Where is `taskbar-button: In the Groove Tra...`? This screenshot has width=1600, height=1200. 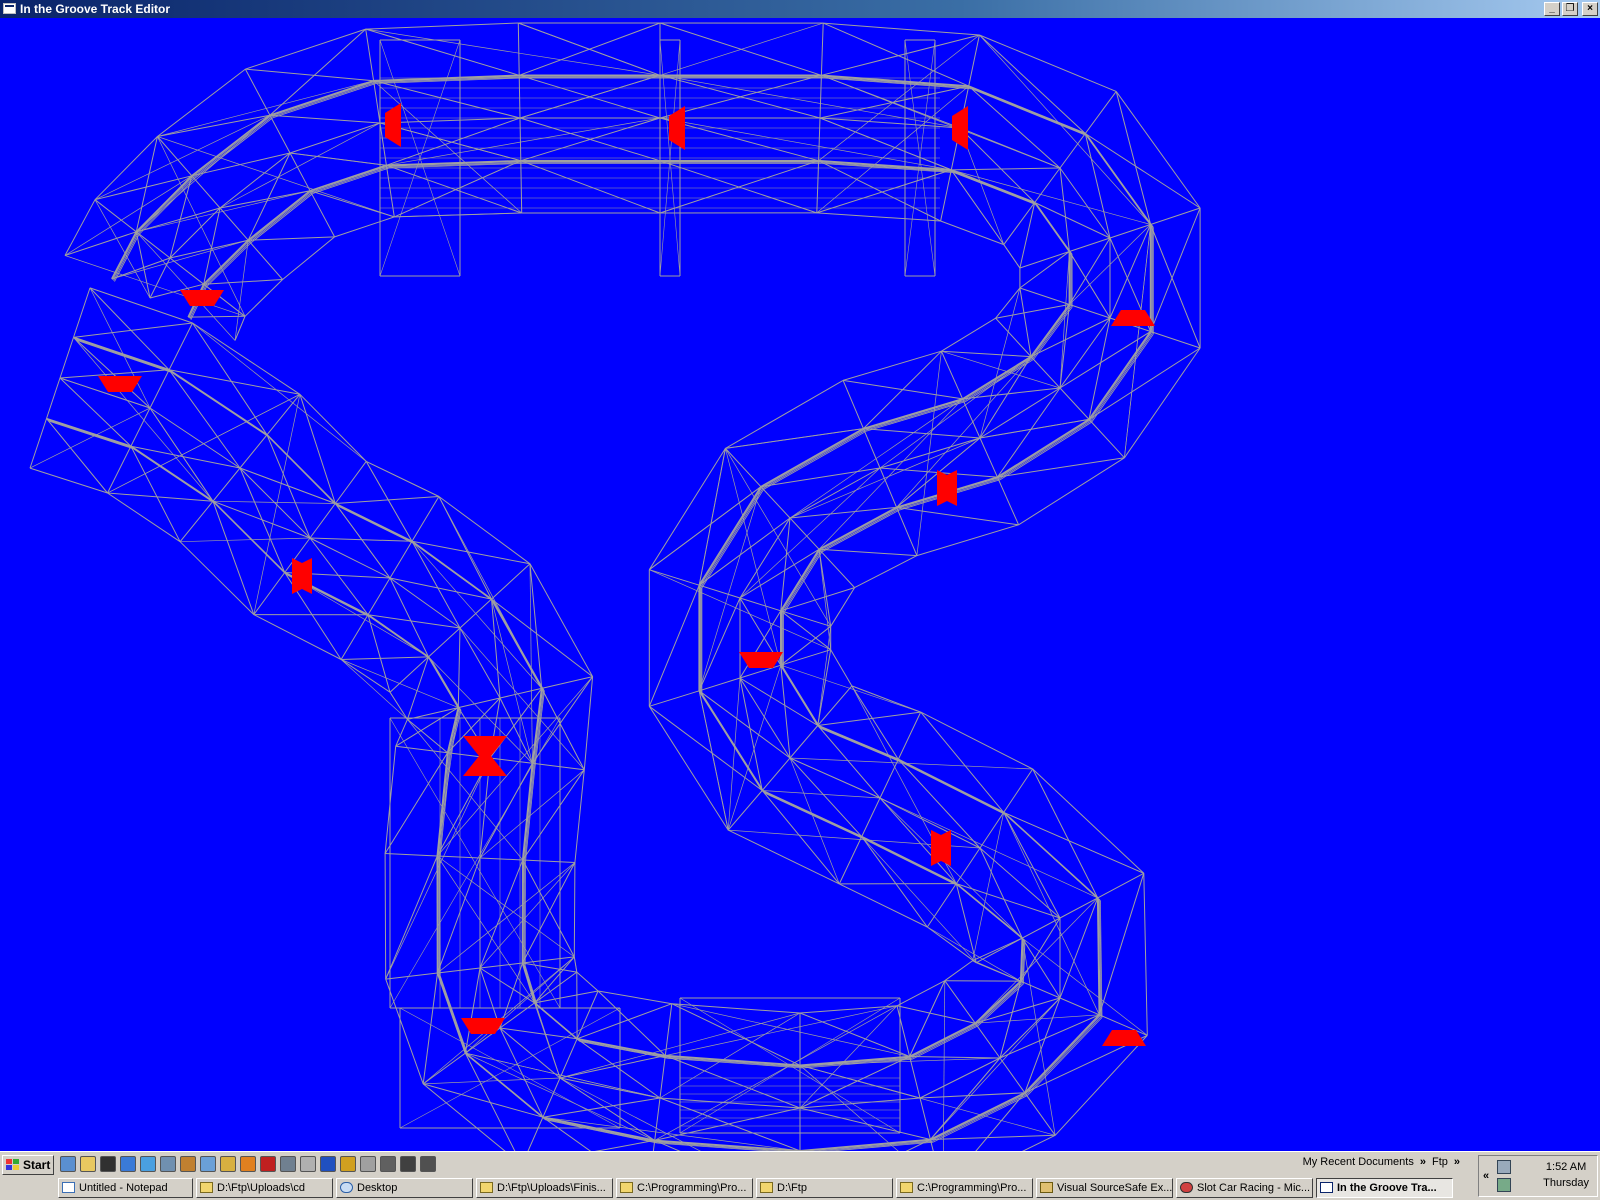
taskbar-button: In the Groove Tra... is located at coordinates (1384, 1188).